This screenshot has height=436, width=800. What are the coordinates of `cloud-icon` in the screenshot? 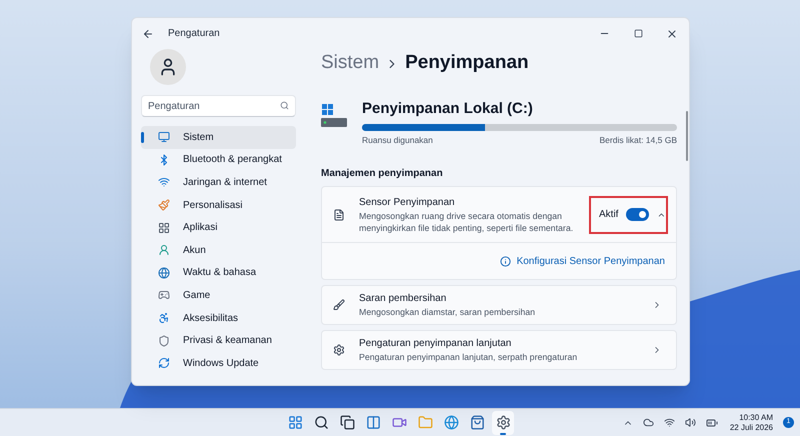 It's located at (648, 422).